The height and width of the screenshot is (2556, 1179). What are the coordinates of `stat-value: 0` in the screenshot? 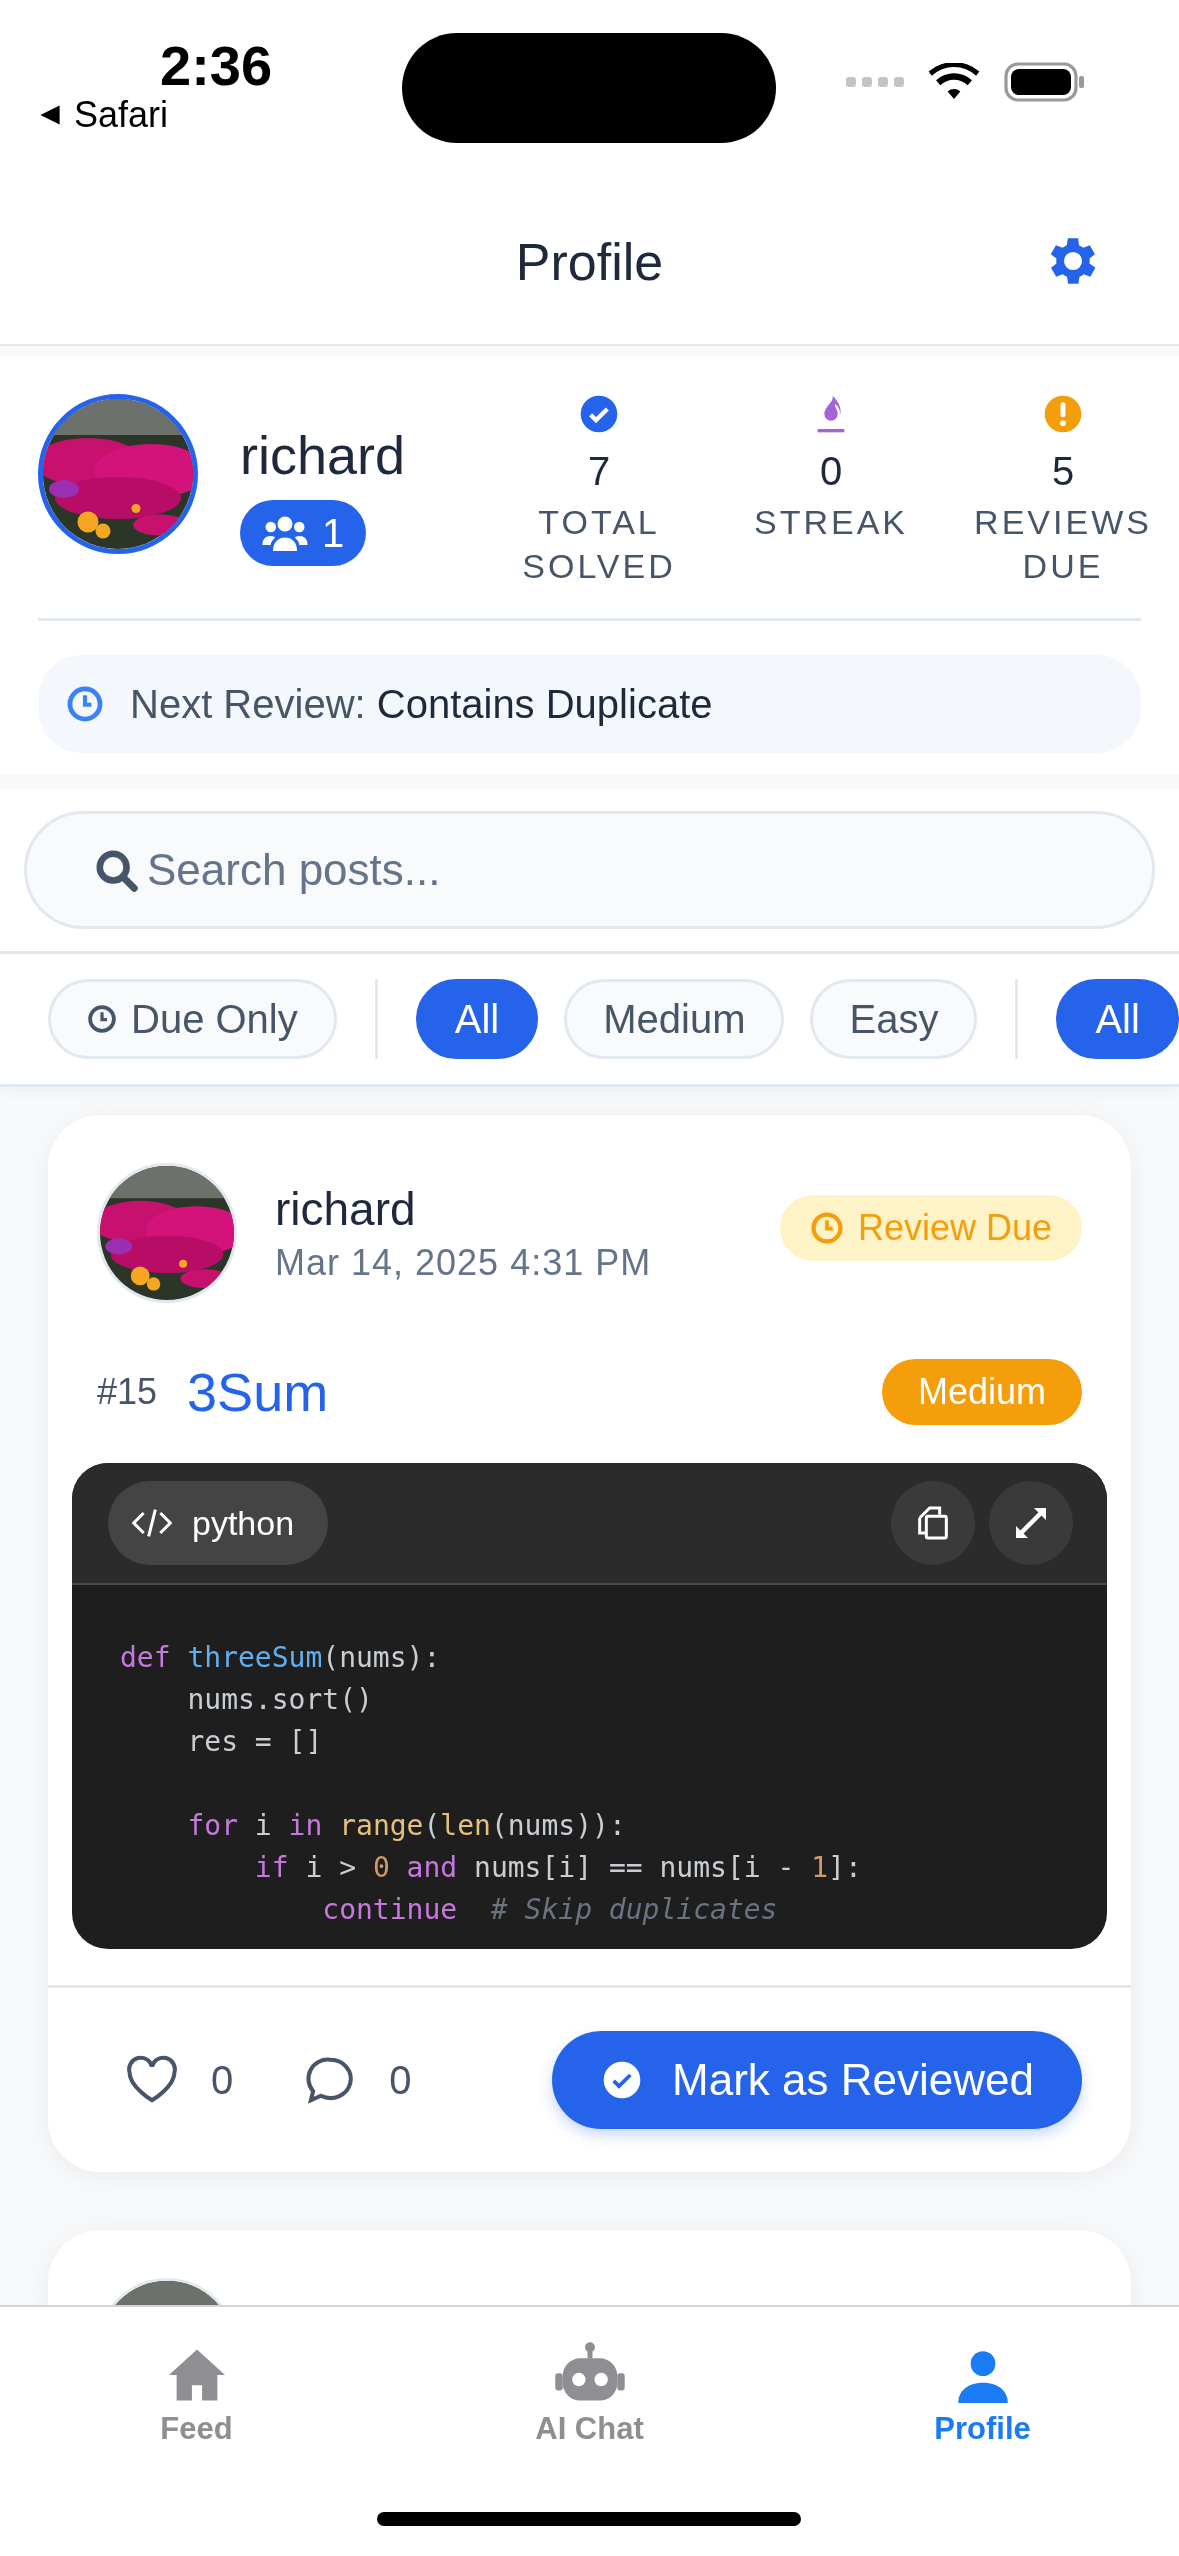 It's located at (831, 471).